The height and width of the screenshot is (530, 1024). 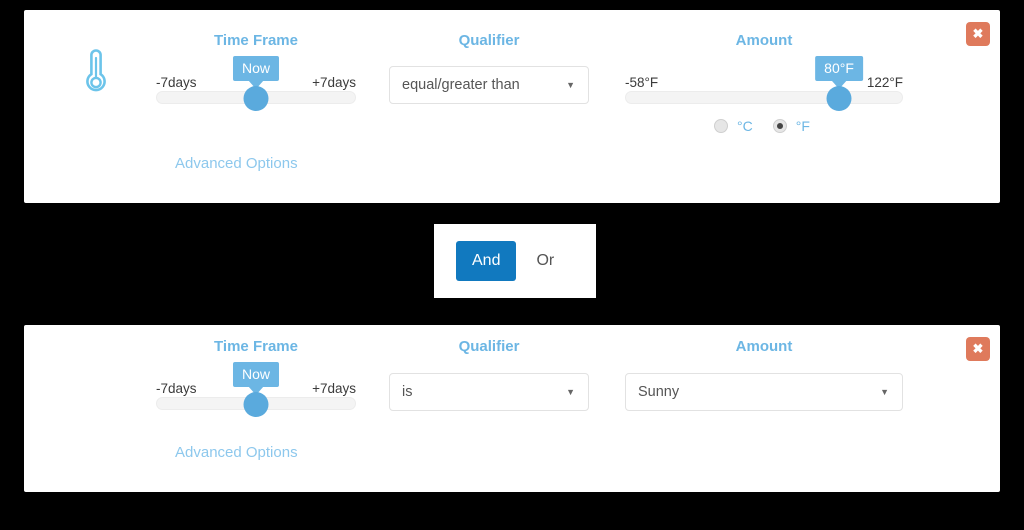 What do you see at coordinates (659, 392) in the screenshot?
I see `amount-select-value: Sunny` at bounding box center [659, 392].